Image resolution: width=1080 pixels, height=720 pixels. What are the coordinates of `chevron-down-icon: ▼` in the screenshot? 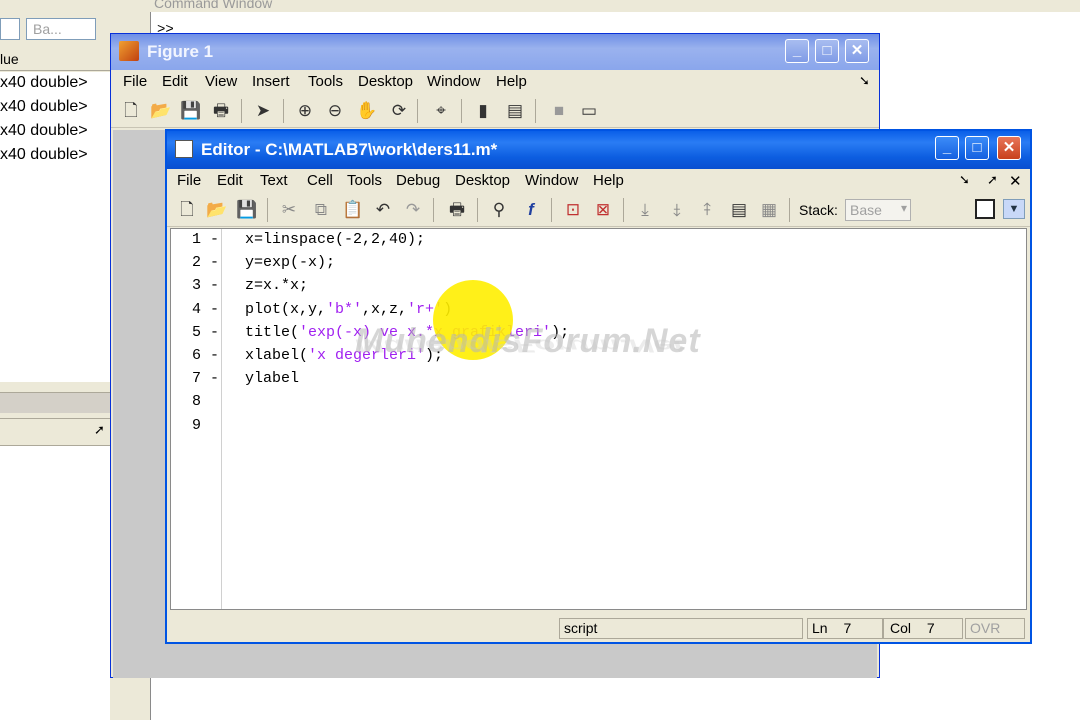 It's located at (1014, 209).